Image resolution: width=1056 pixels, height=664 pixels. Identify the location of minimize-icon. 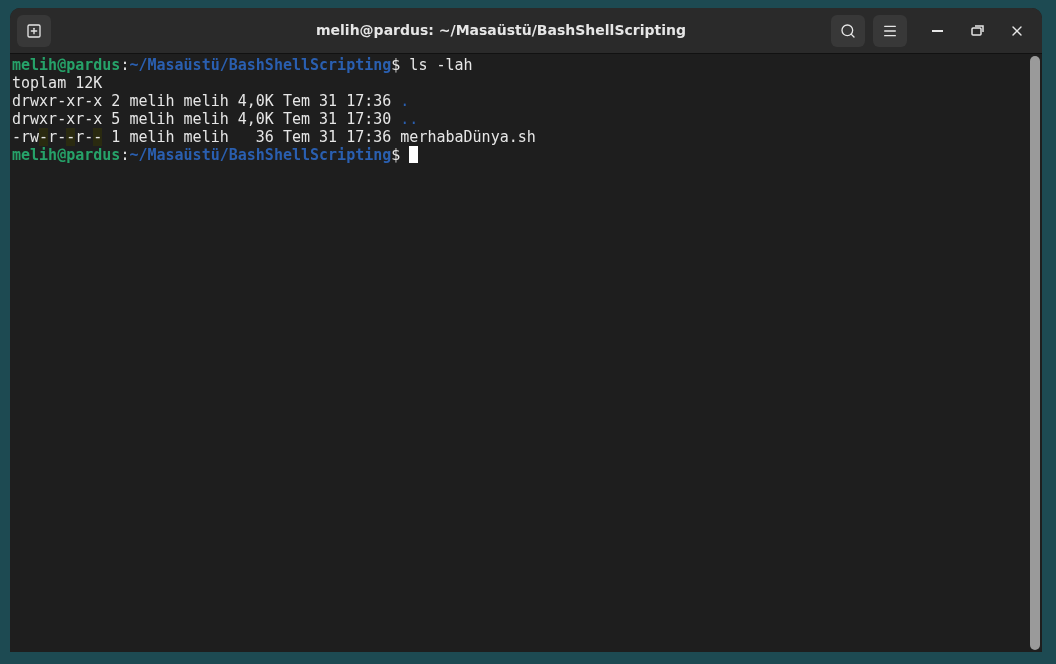
(937, 30).